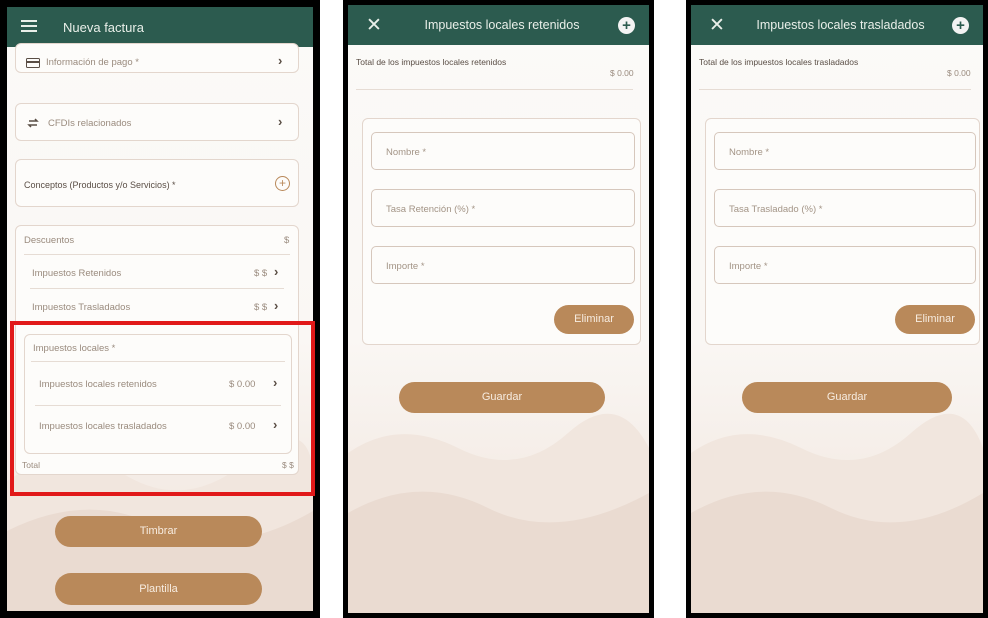 Image resolution: width=988 pixels, height=618 pixels. What do you see at coordinates (81, 307) in the screenshot?
I see `trasladados-label: Impuestos Trasladados` at bounding box center [81, 307].